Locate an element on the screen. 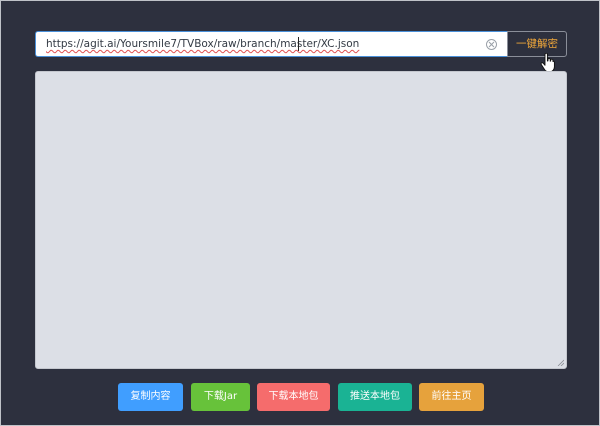  hand-cursor-icon is located at coordinates (547, 63).